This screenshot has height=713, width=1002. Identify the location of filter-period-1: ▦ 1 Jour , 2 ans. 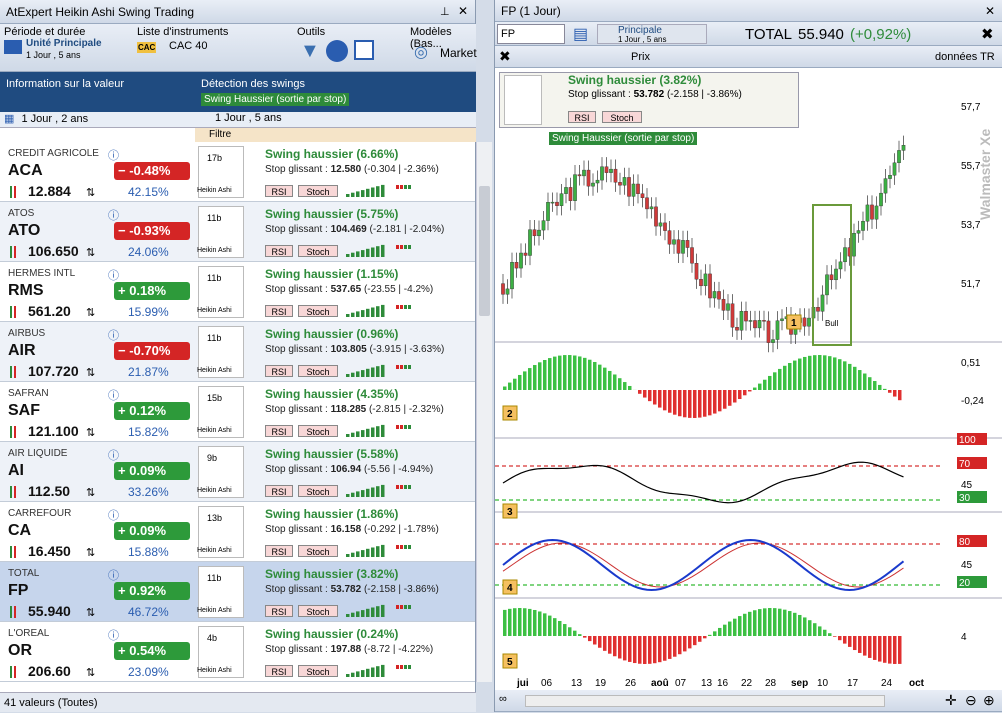
(97, 120).